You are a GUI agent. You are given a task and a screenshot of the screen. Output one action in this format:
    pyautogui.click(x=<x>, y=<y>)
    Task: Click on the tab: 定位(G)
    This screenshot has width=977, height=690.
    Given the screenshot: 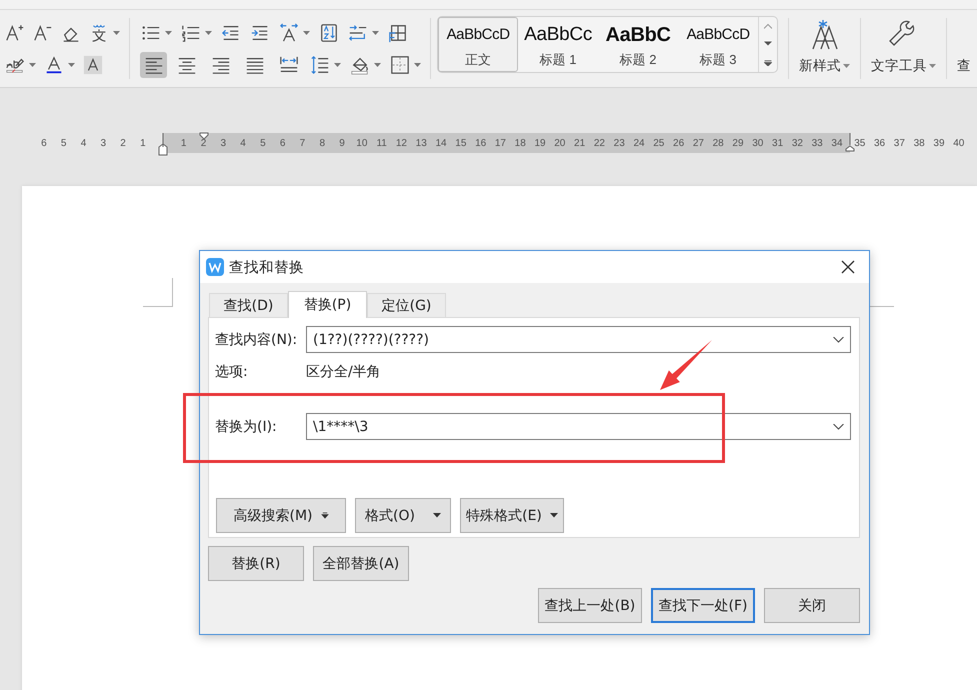 What is the action you would take?
    pyautogui.click(x=406, y=305)
    